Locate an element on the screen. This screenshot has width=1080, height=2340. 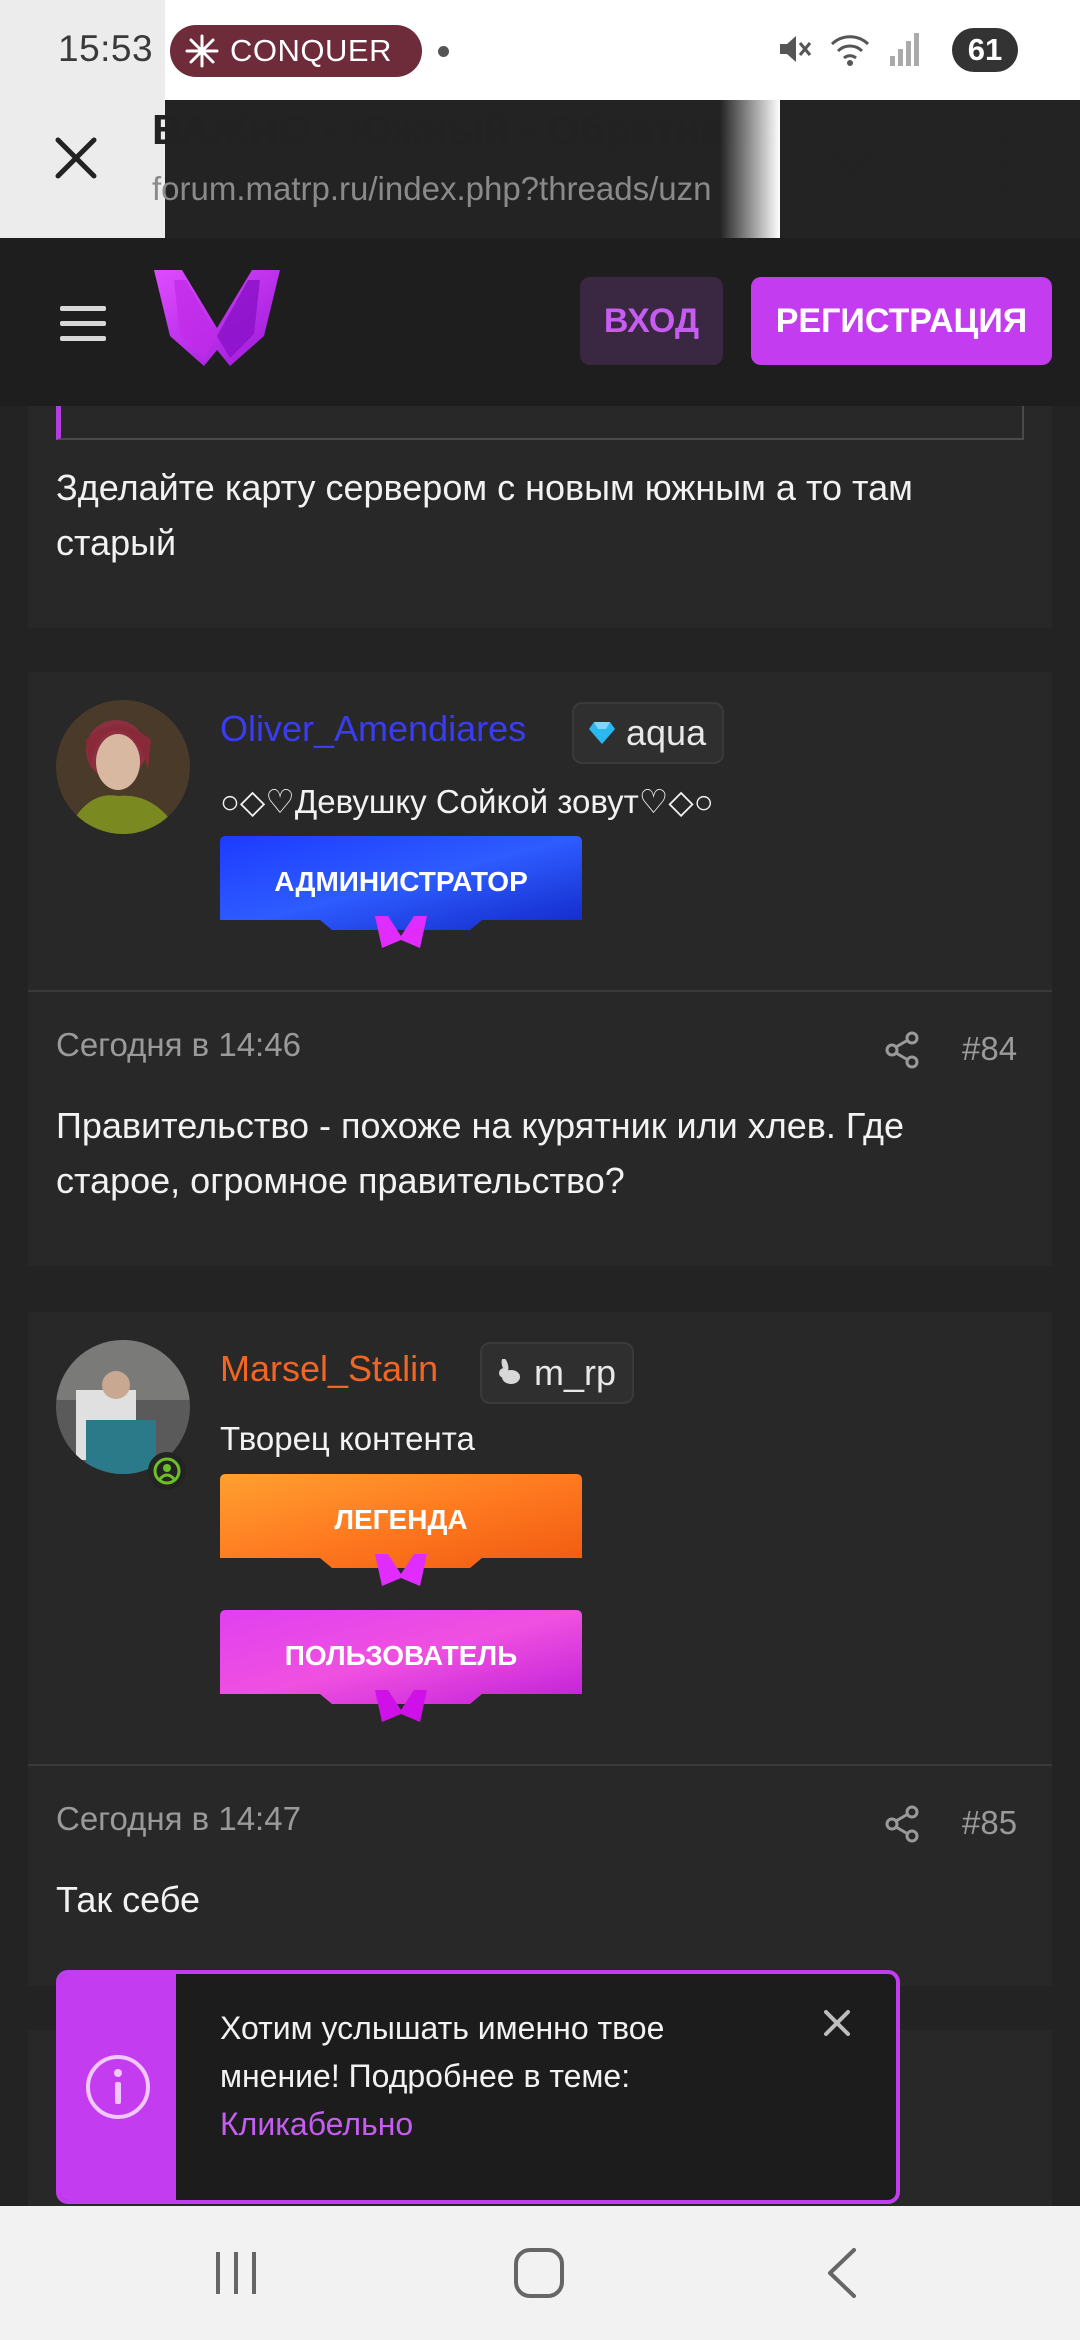
recent-apps-icon is located at coordinates (237, 2273).